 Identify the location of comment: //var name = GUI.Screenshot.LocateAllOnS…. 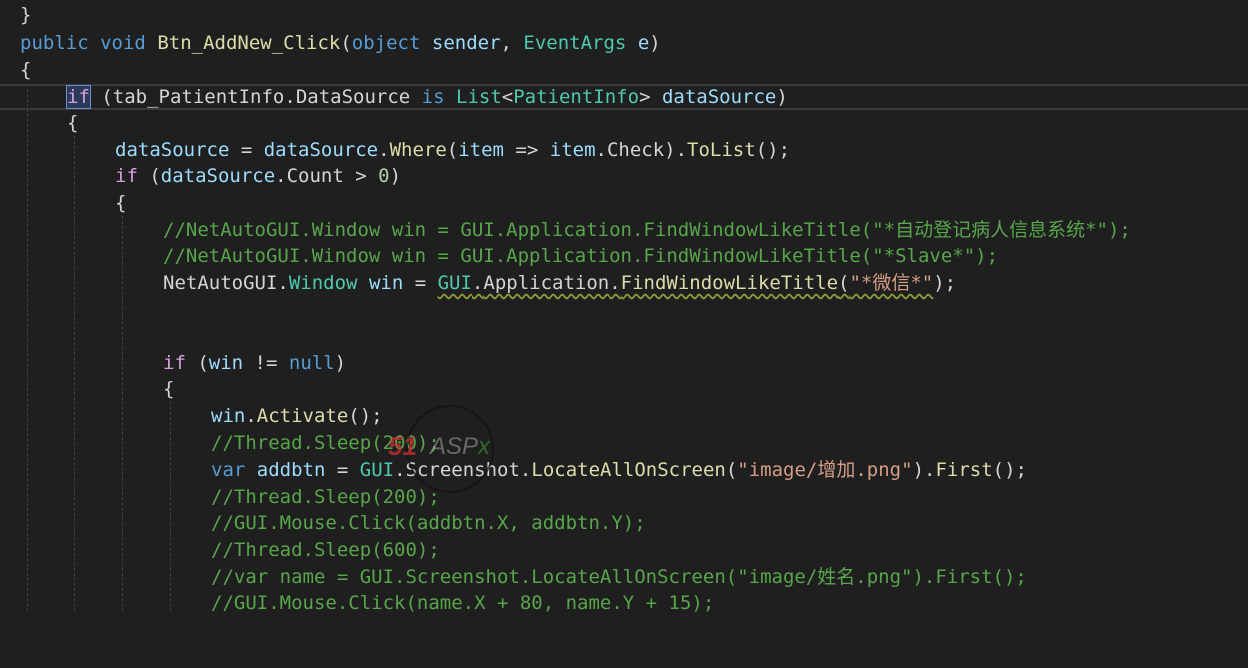
(619, 577).